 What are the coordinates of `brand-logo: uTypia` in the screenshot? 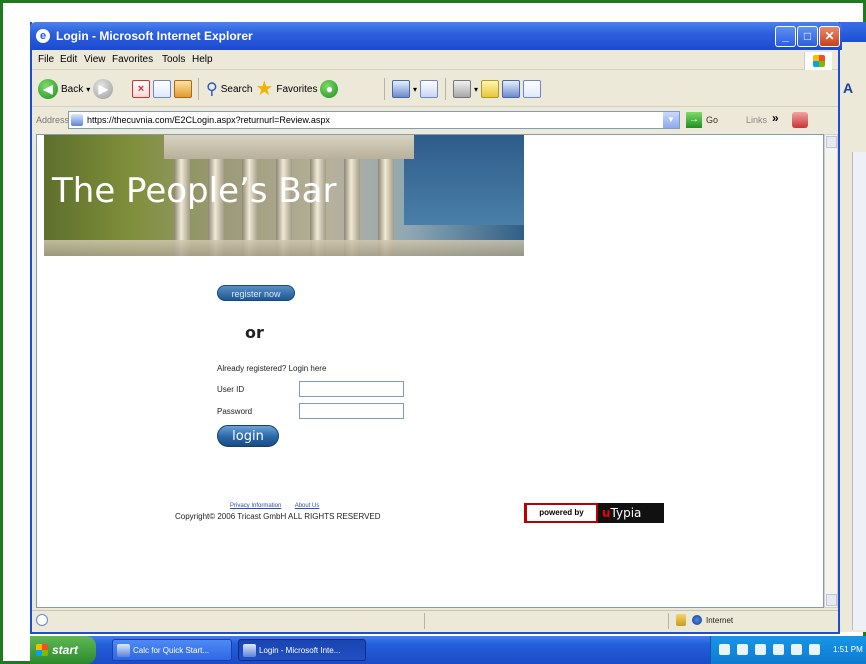 It's located at (631, 513).